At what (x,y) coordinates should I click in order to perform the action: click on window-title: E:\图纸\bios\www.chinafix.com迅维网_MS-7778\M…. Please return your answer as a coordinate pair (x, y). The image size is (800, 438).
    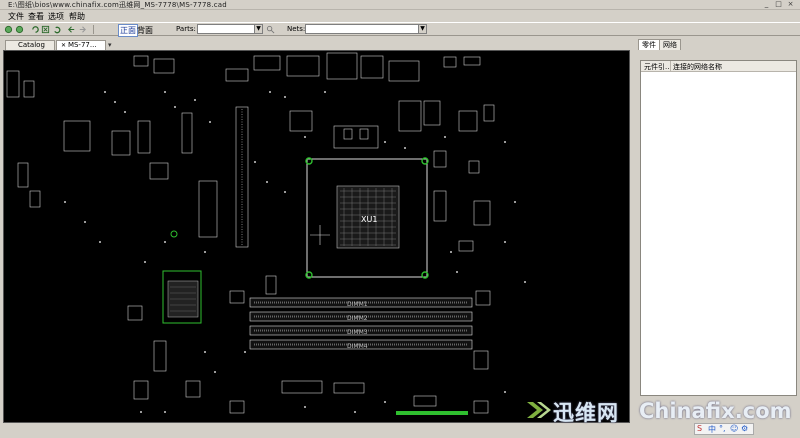
    Looking at the image, I should click on (117, 5).